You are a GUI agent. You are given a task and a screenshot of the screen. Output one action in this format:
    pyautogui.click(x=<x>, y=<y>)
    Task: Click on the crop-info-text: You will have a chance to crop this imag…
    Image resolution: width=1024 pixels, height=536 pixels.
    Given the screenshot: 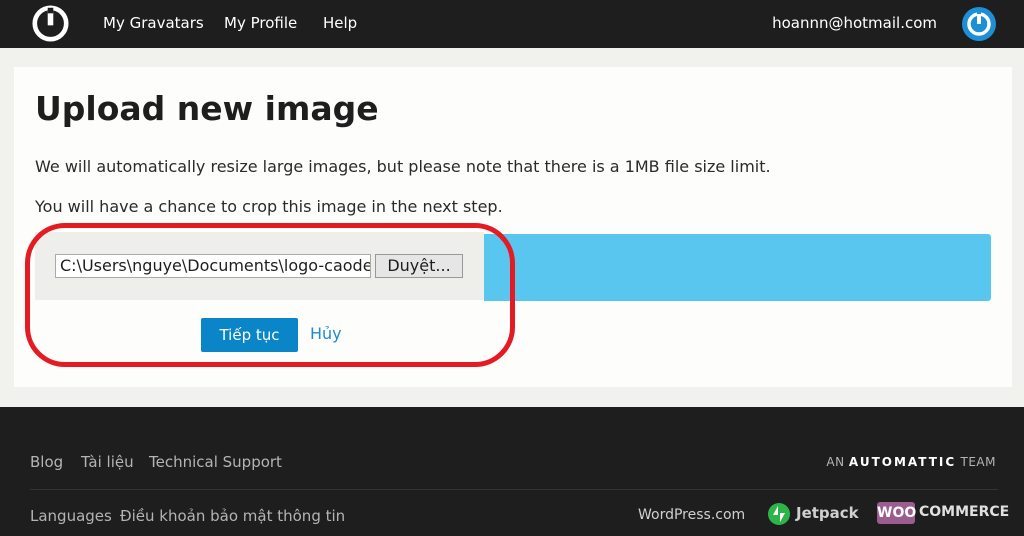 What is the action you would take?
    pyautogui.click(x=269, y=206)
    